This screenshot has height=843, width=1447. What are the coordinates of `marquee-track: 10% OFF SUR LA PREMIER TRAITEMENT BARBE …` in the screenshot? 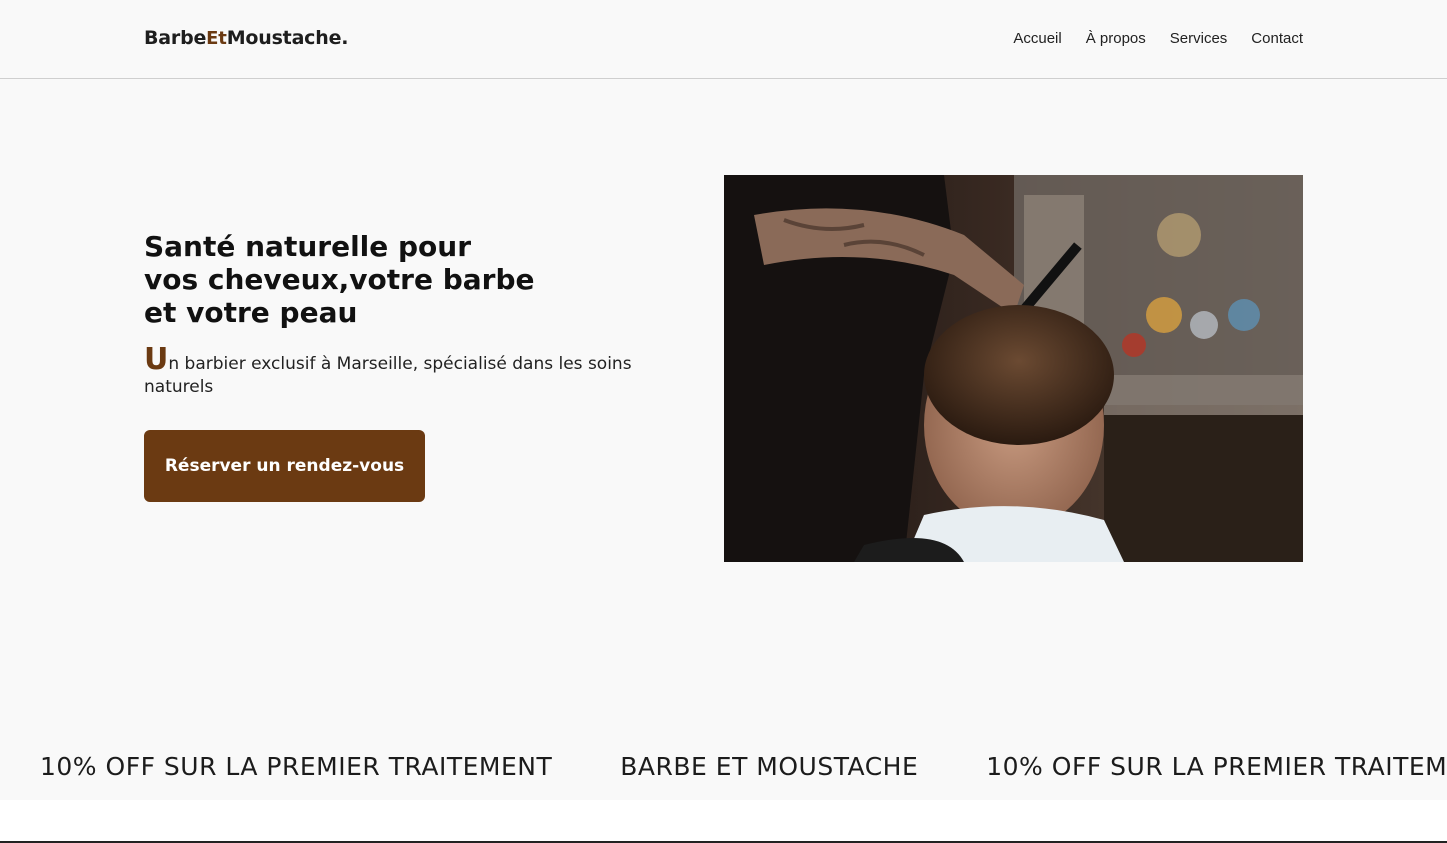 It's located at (743, 766).